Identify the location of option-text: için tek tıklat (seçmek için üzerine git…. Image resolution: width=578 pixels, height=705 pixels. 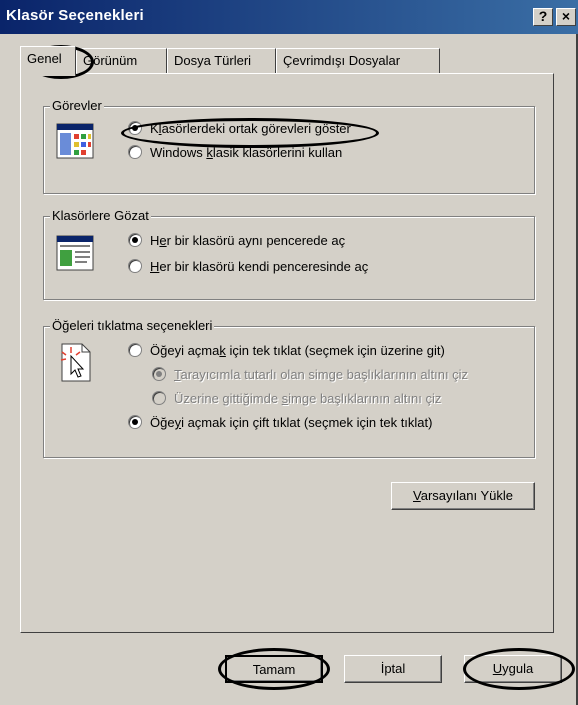
(335, 350).